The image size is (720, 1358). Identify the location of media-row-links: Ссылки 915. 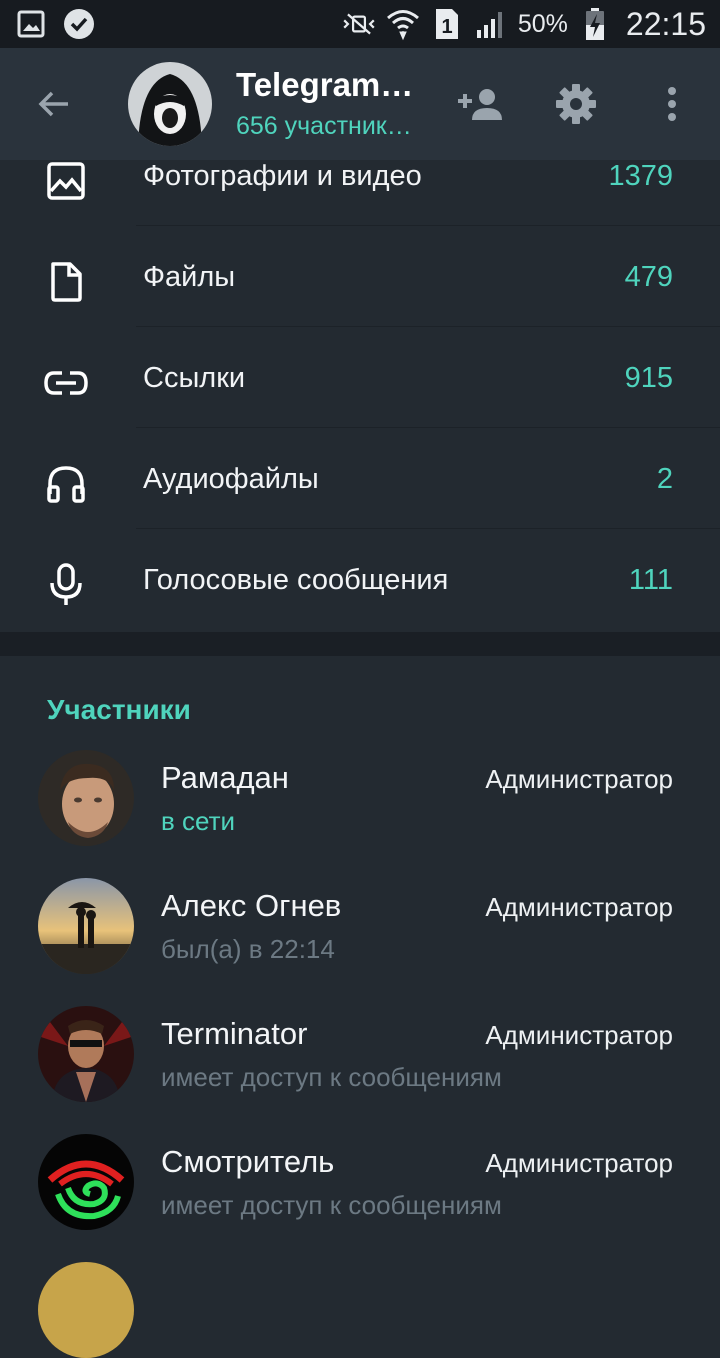
(360, 377).